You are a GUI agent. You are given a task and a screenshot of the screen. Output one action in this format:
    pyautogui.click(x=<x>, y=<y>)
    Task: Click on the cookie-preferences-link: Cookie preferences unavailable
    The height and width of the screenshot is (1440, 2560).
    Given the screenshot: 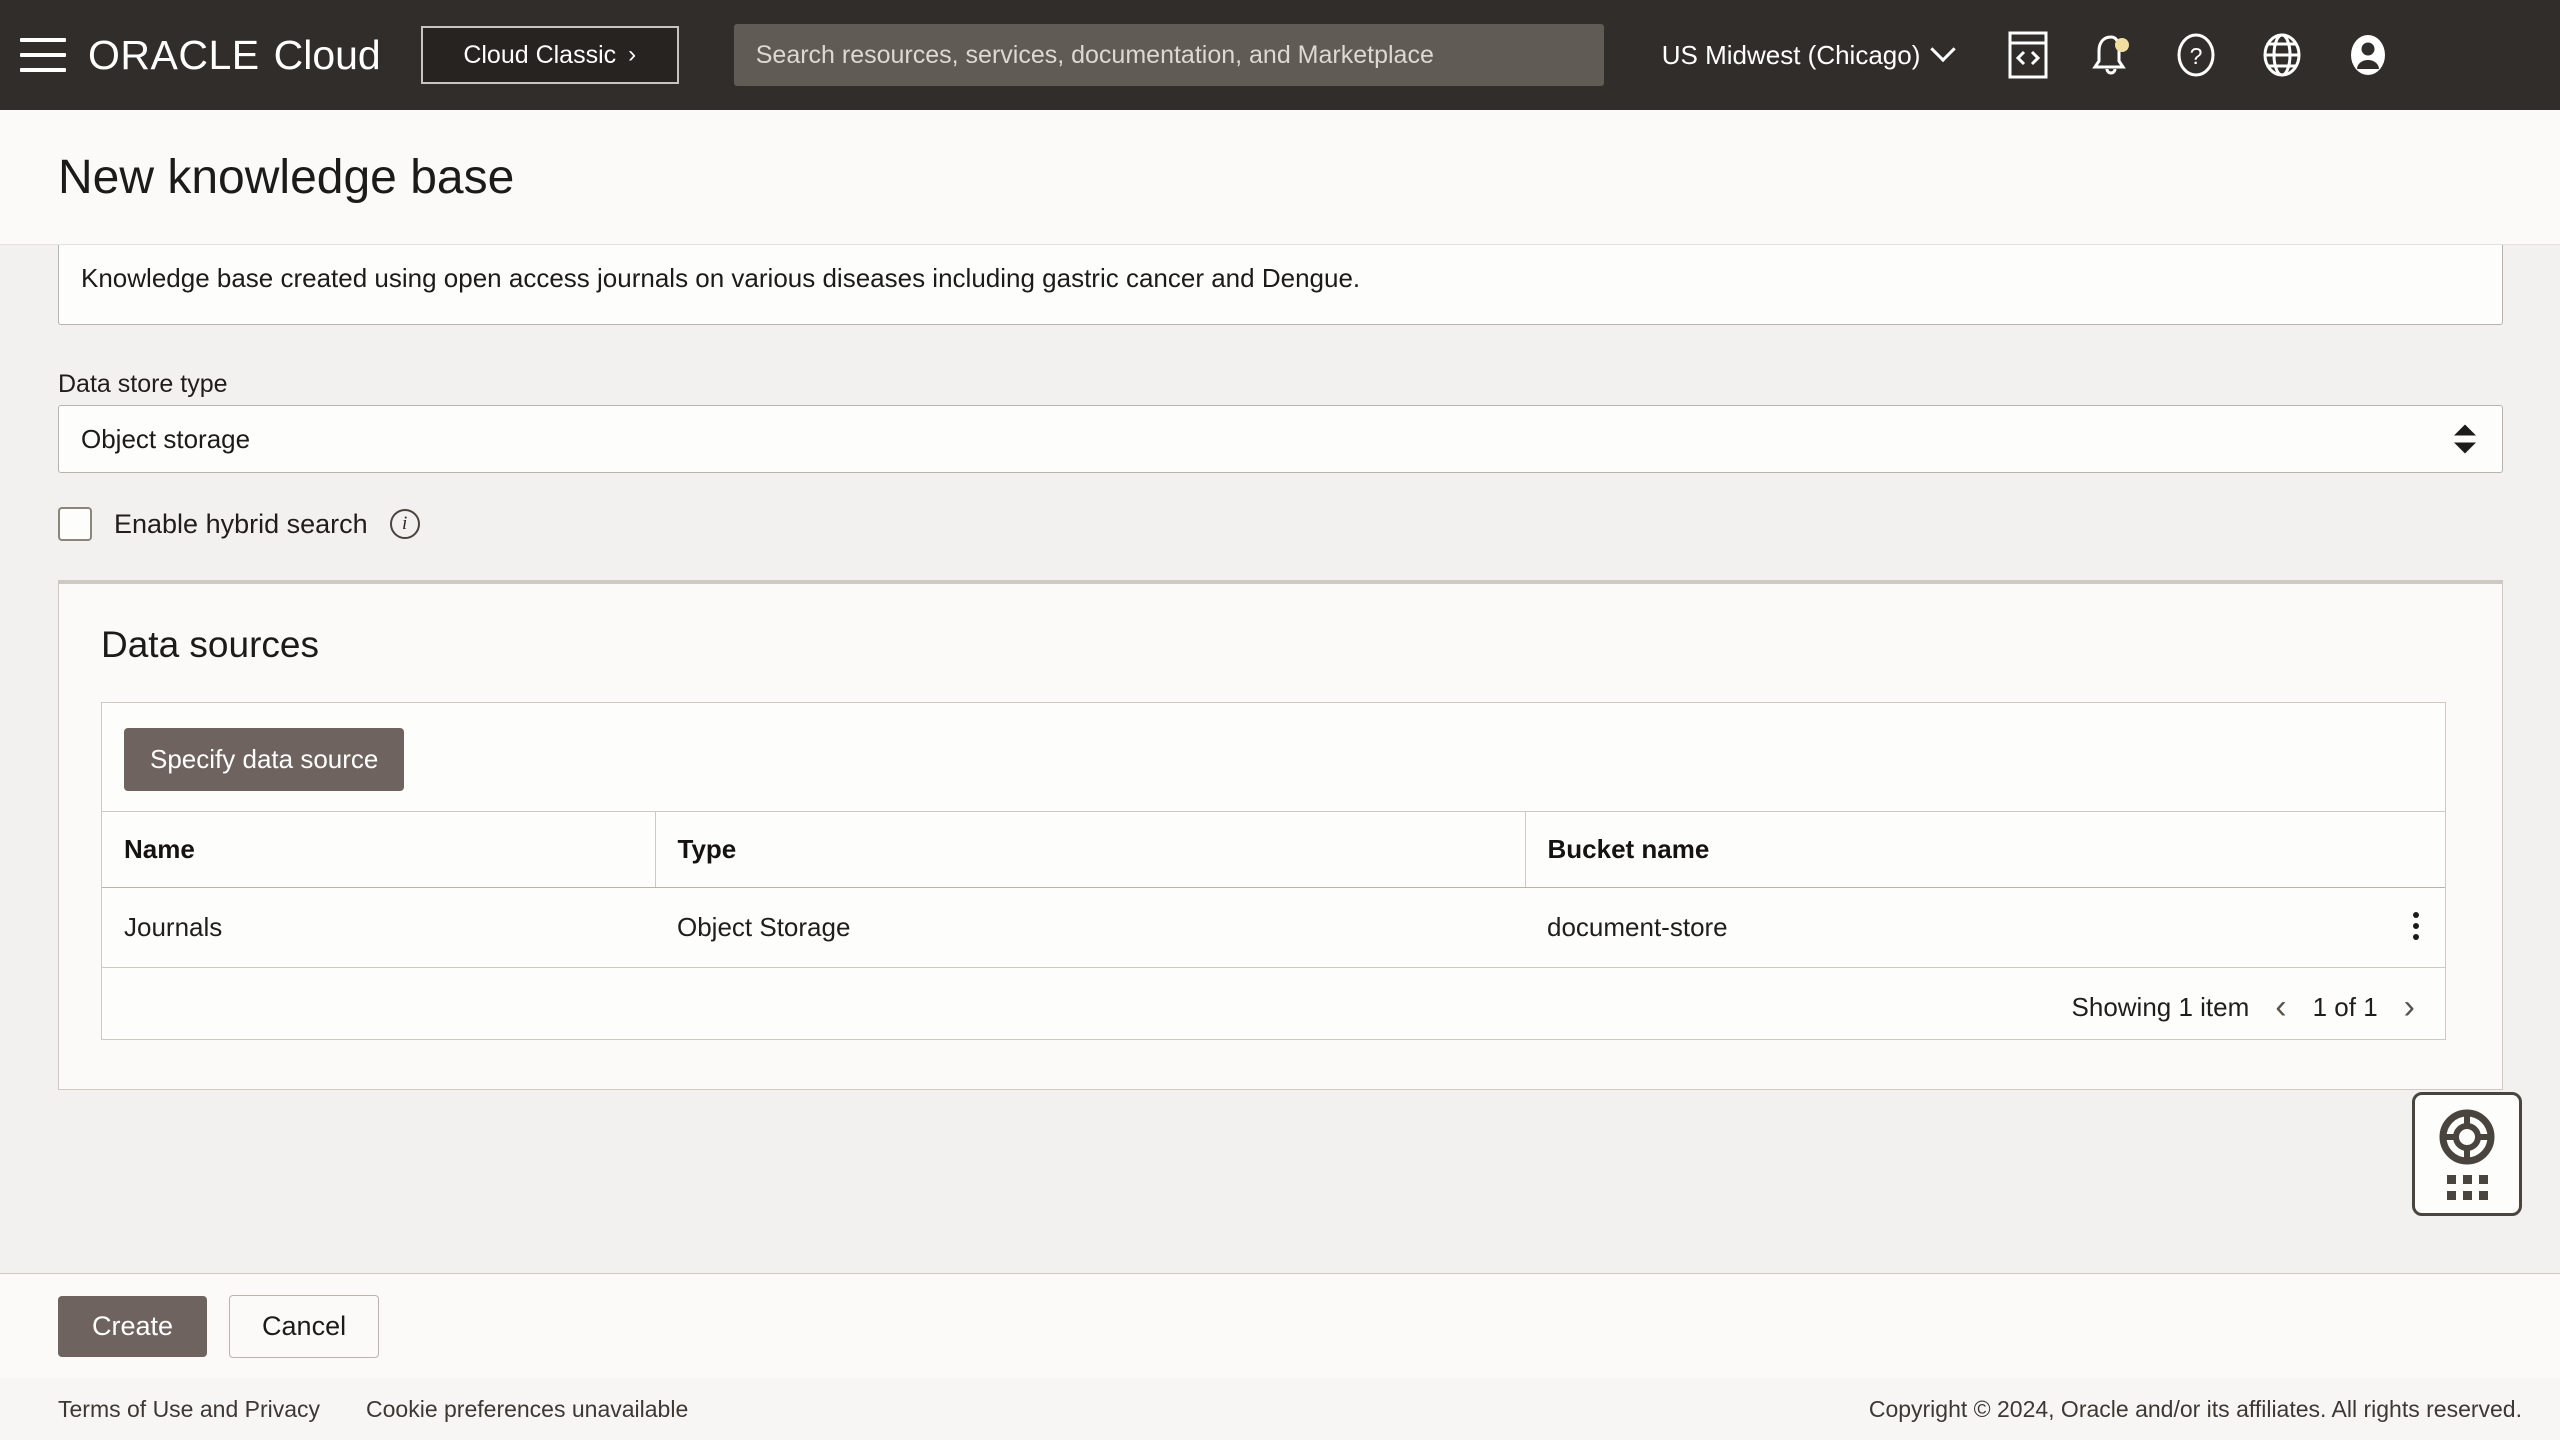 What is the action you would take?
    pyautogui.click(x=527, y=1409)
    